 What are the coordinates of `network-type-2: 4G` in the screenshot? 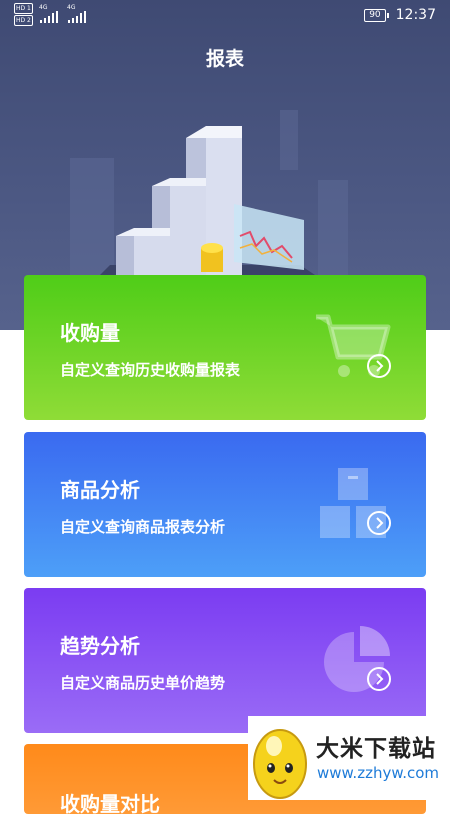 It's located at (71, 7).